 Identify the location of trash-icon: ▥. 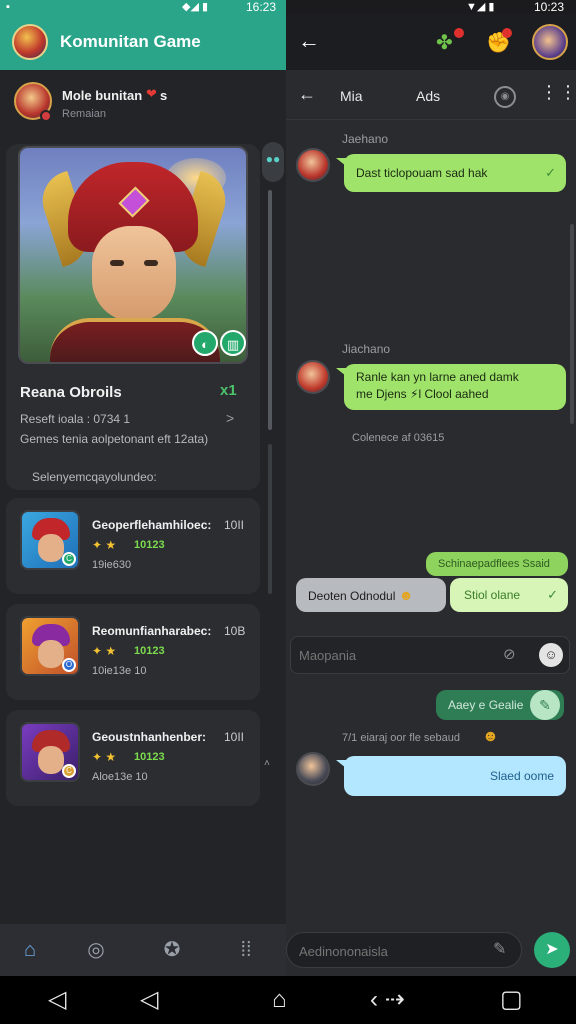
(233, 343).